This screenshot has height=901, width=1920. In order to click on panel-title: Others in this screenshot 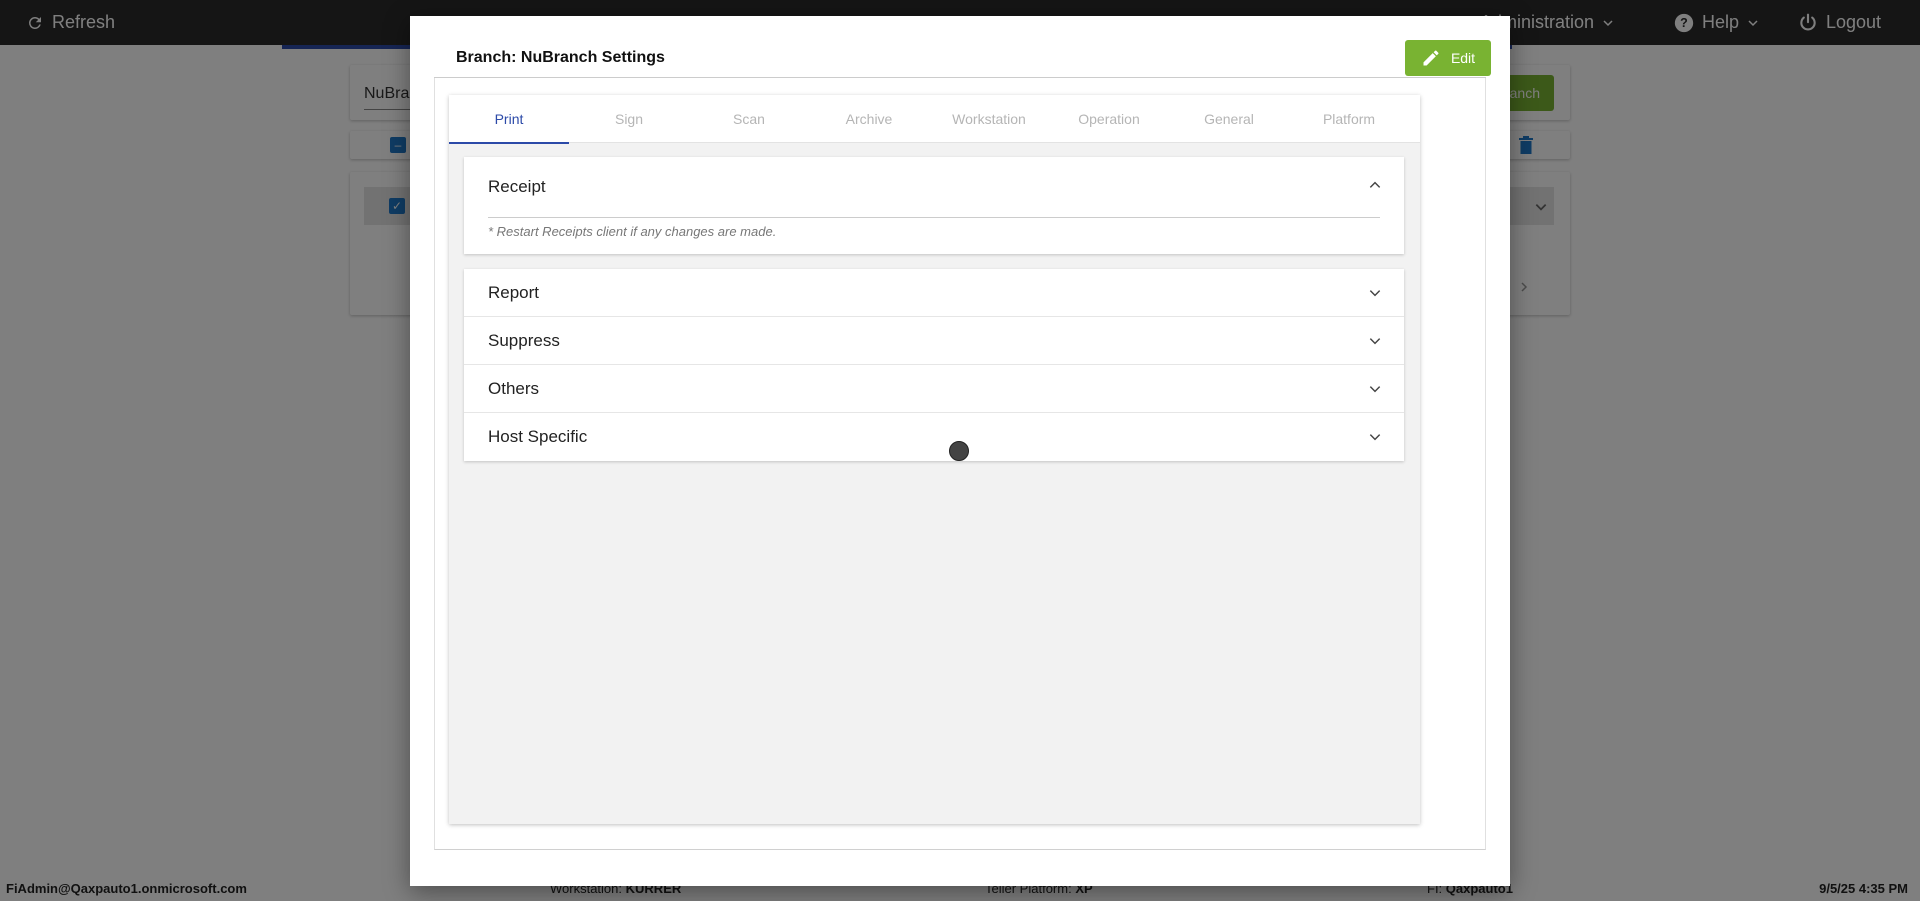, I will do `click(514, 388)`.